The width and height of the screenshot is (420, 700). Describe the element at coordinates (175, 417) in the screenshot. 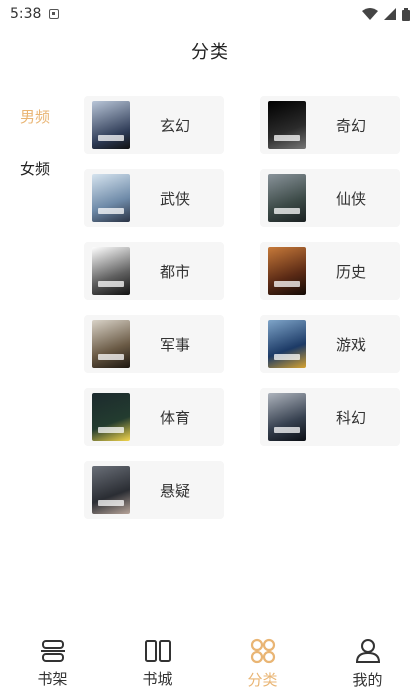

I see `category-label: 体育` at that location.